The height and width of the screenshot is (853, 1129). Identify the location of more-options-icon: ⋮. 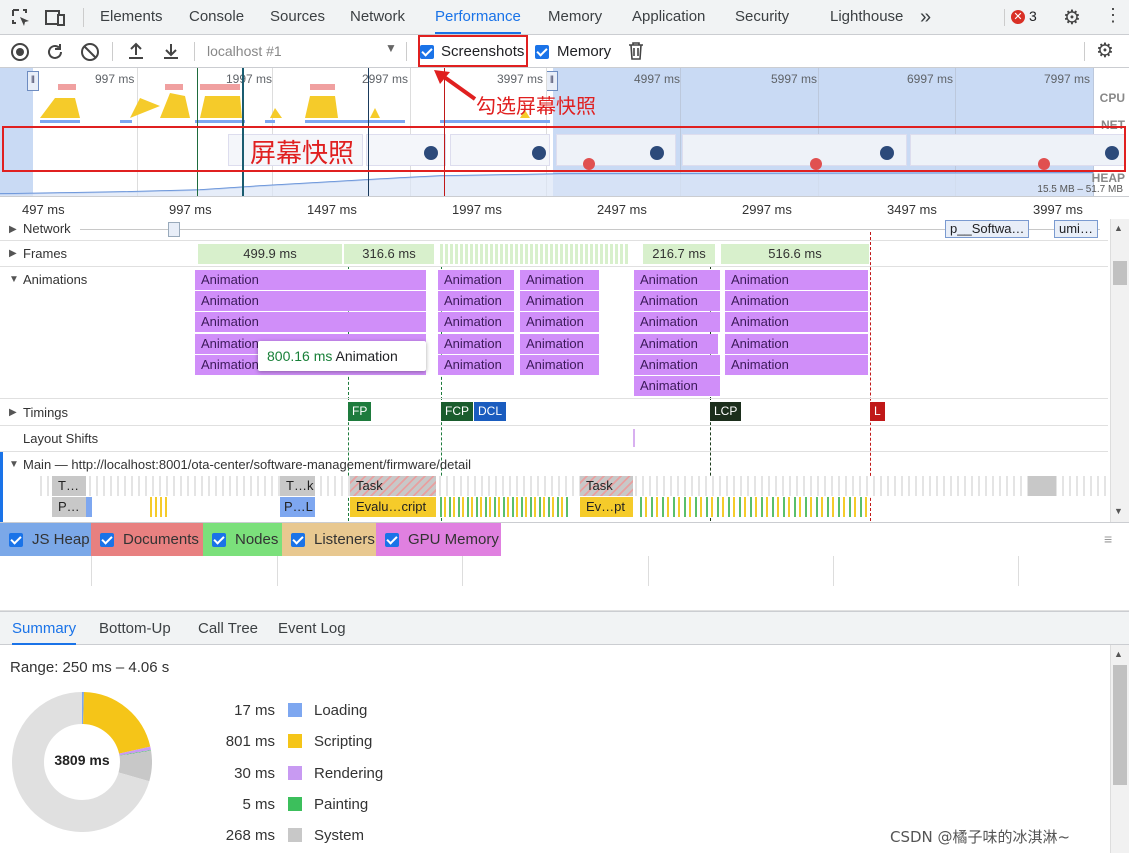
(1113, 15).